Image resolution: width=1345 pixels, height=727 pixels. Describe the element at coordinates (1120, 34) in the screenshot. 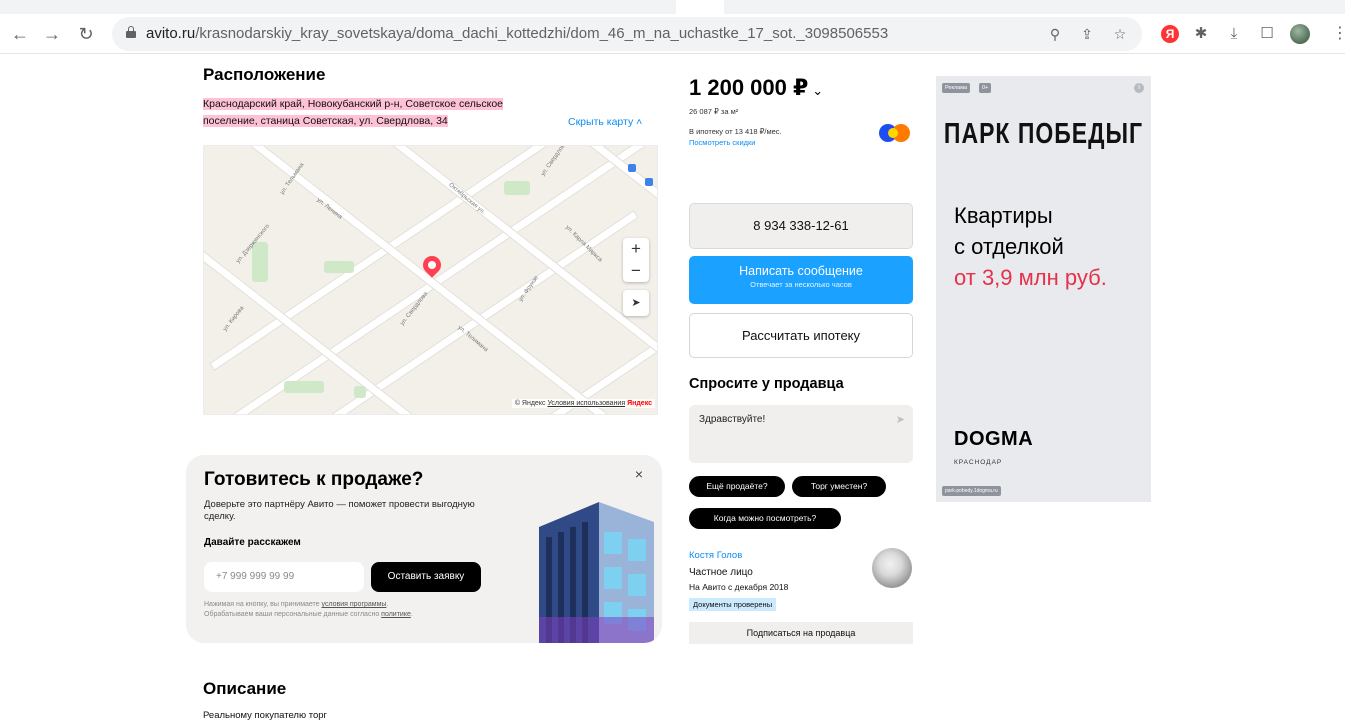

I see `bookmark-star-icon: ☆` at that location.